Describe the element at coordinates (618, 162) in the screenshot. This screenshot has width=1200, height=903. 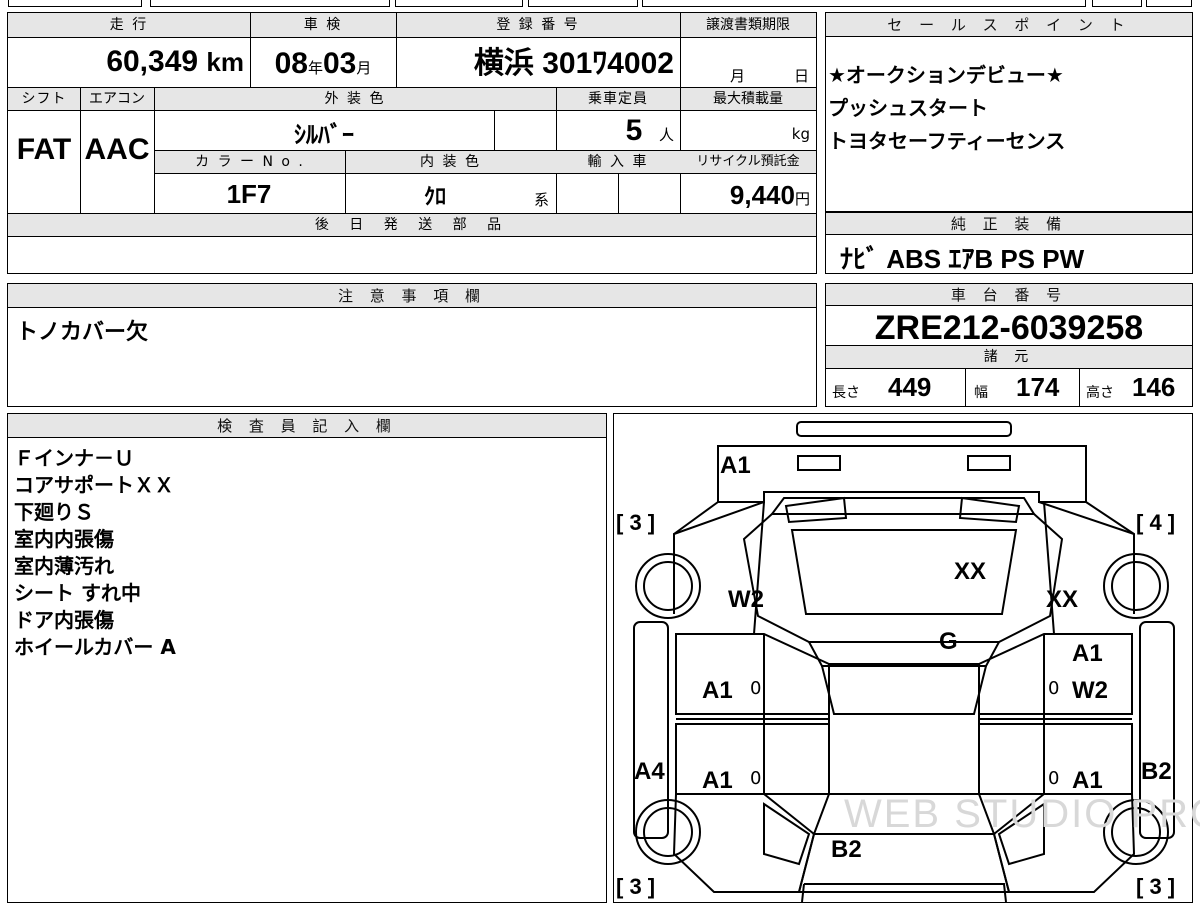
I see `import-label: 輸 入 車` at that location.